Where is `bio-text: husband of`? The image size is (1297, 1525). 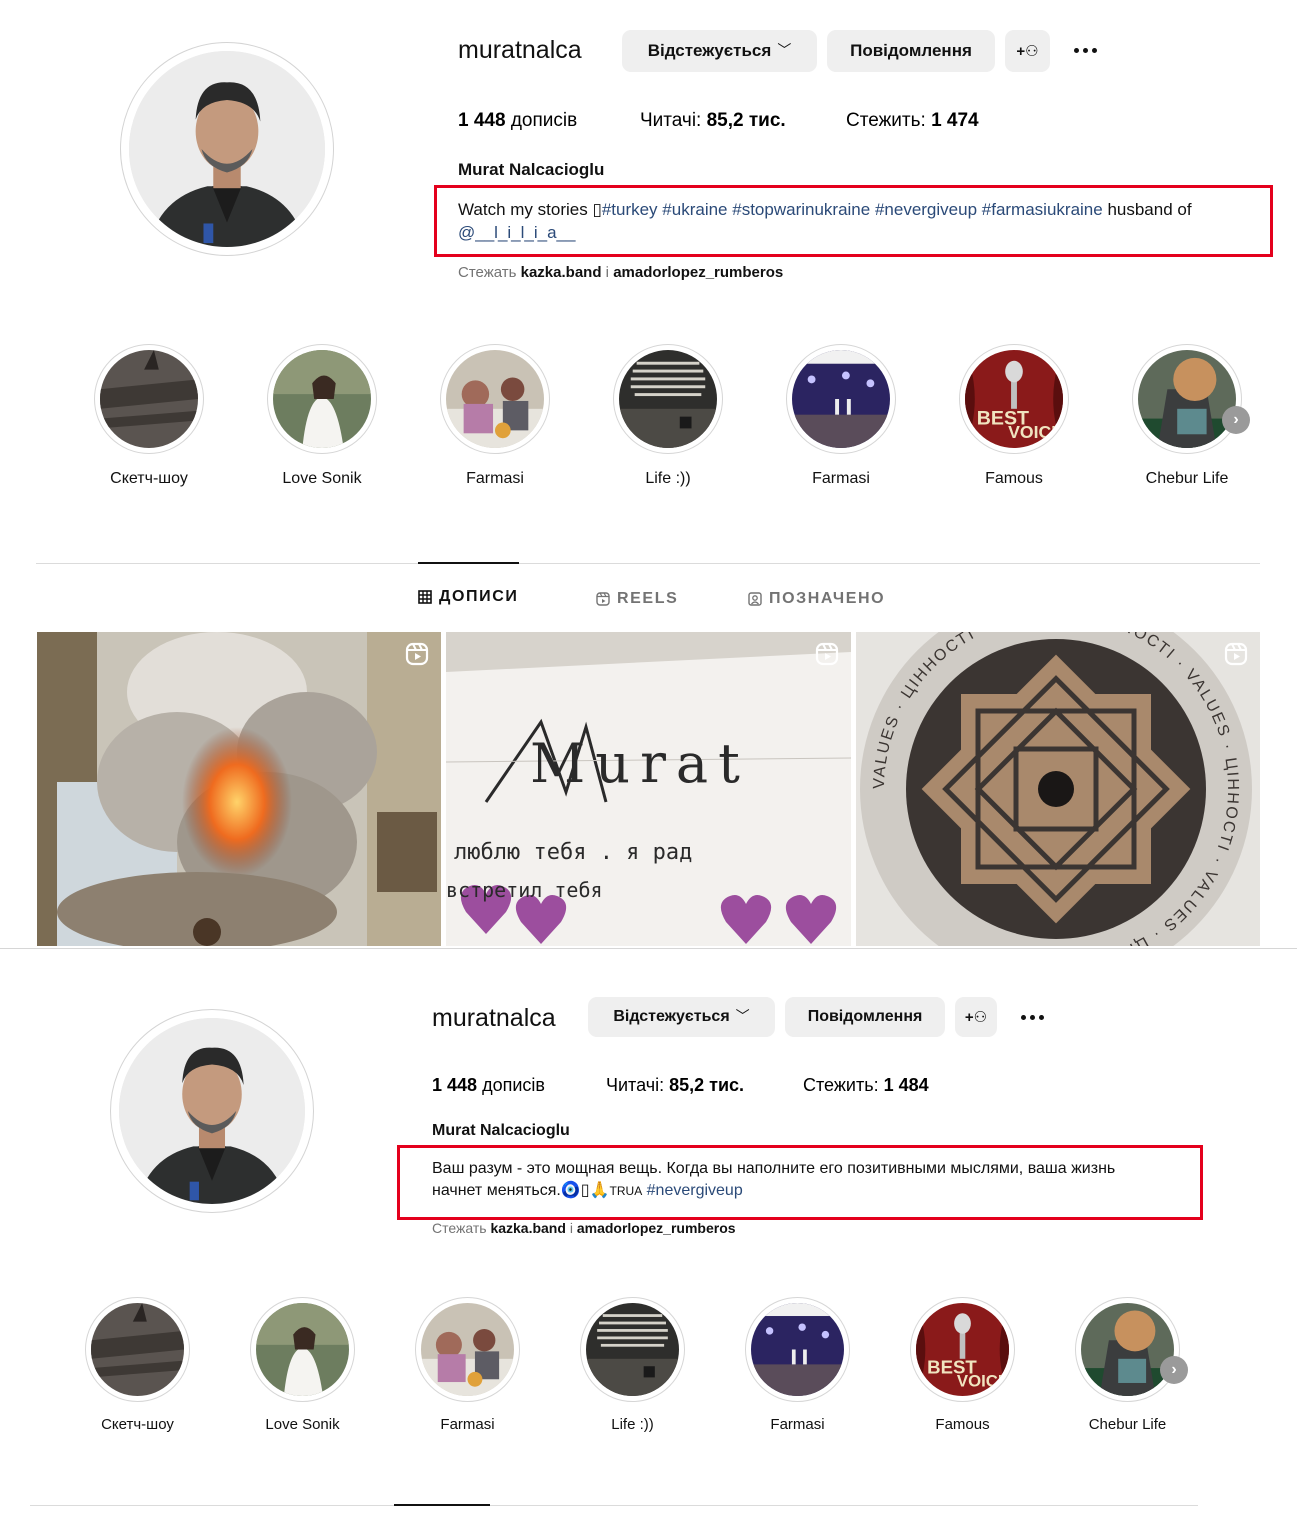 bio-text: husband of is located at coordinates (1147, 209).